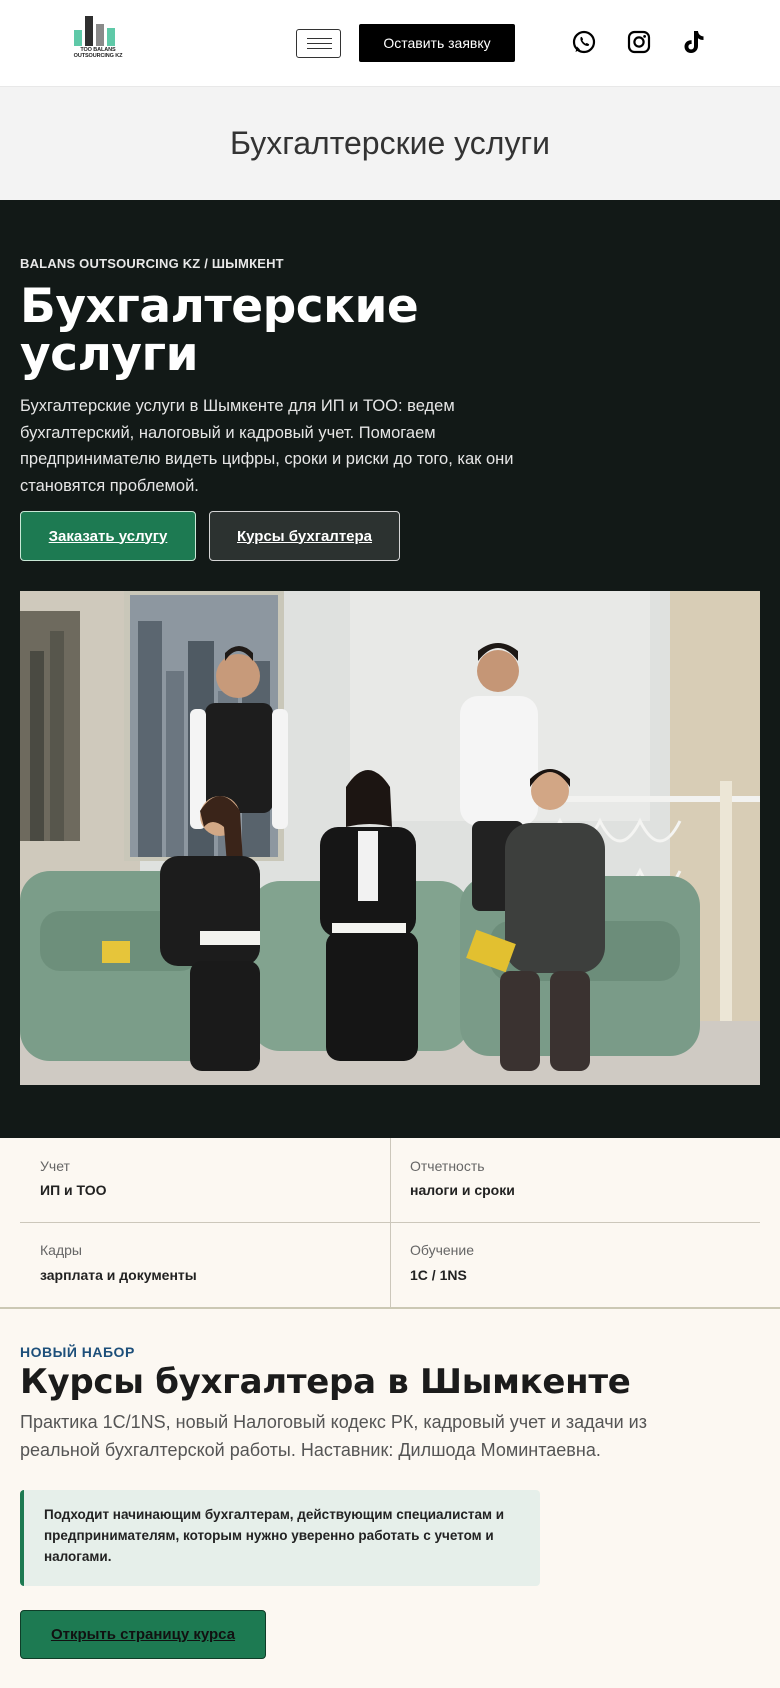  I want to click on logo-bars-icon, so click(98, 31).